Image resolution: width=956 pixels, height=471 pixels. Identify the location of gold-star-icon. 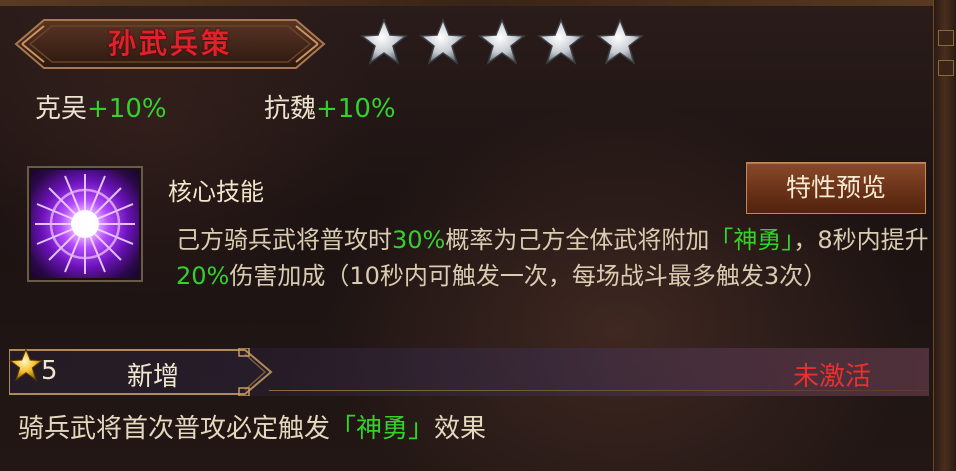
(26, 365).